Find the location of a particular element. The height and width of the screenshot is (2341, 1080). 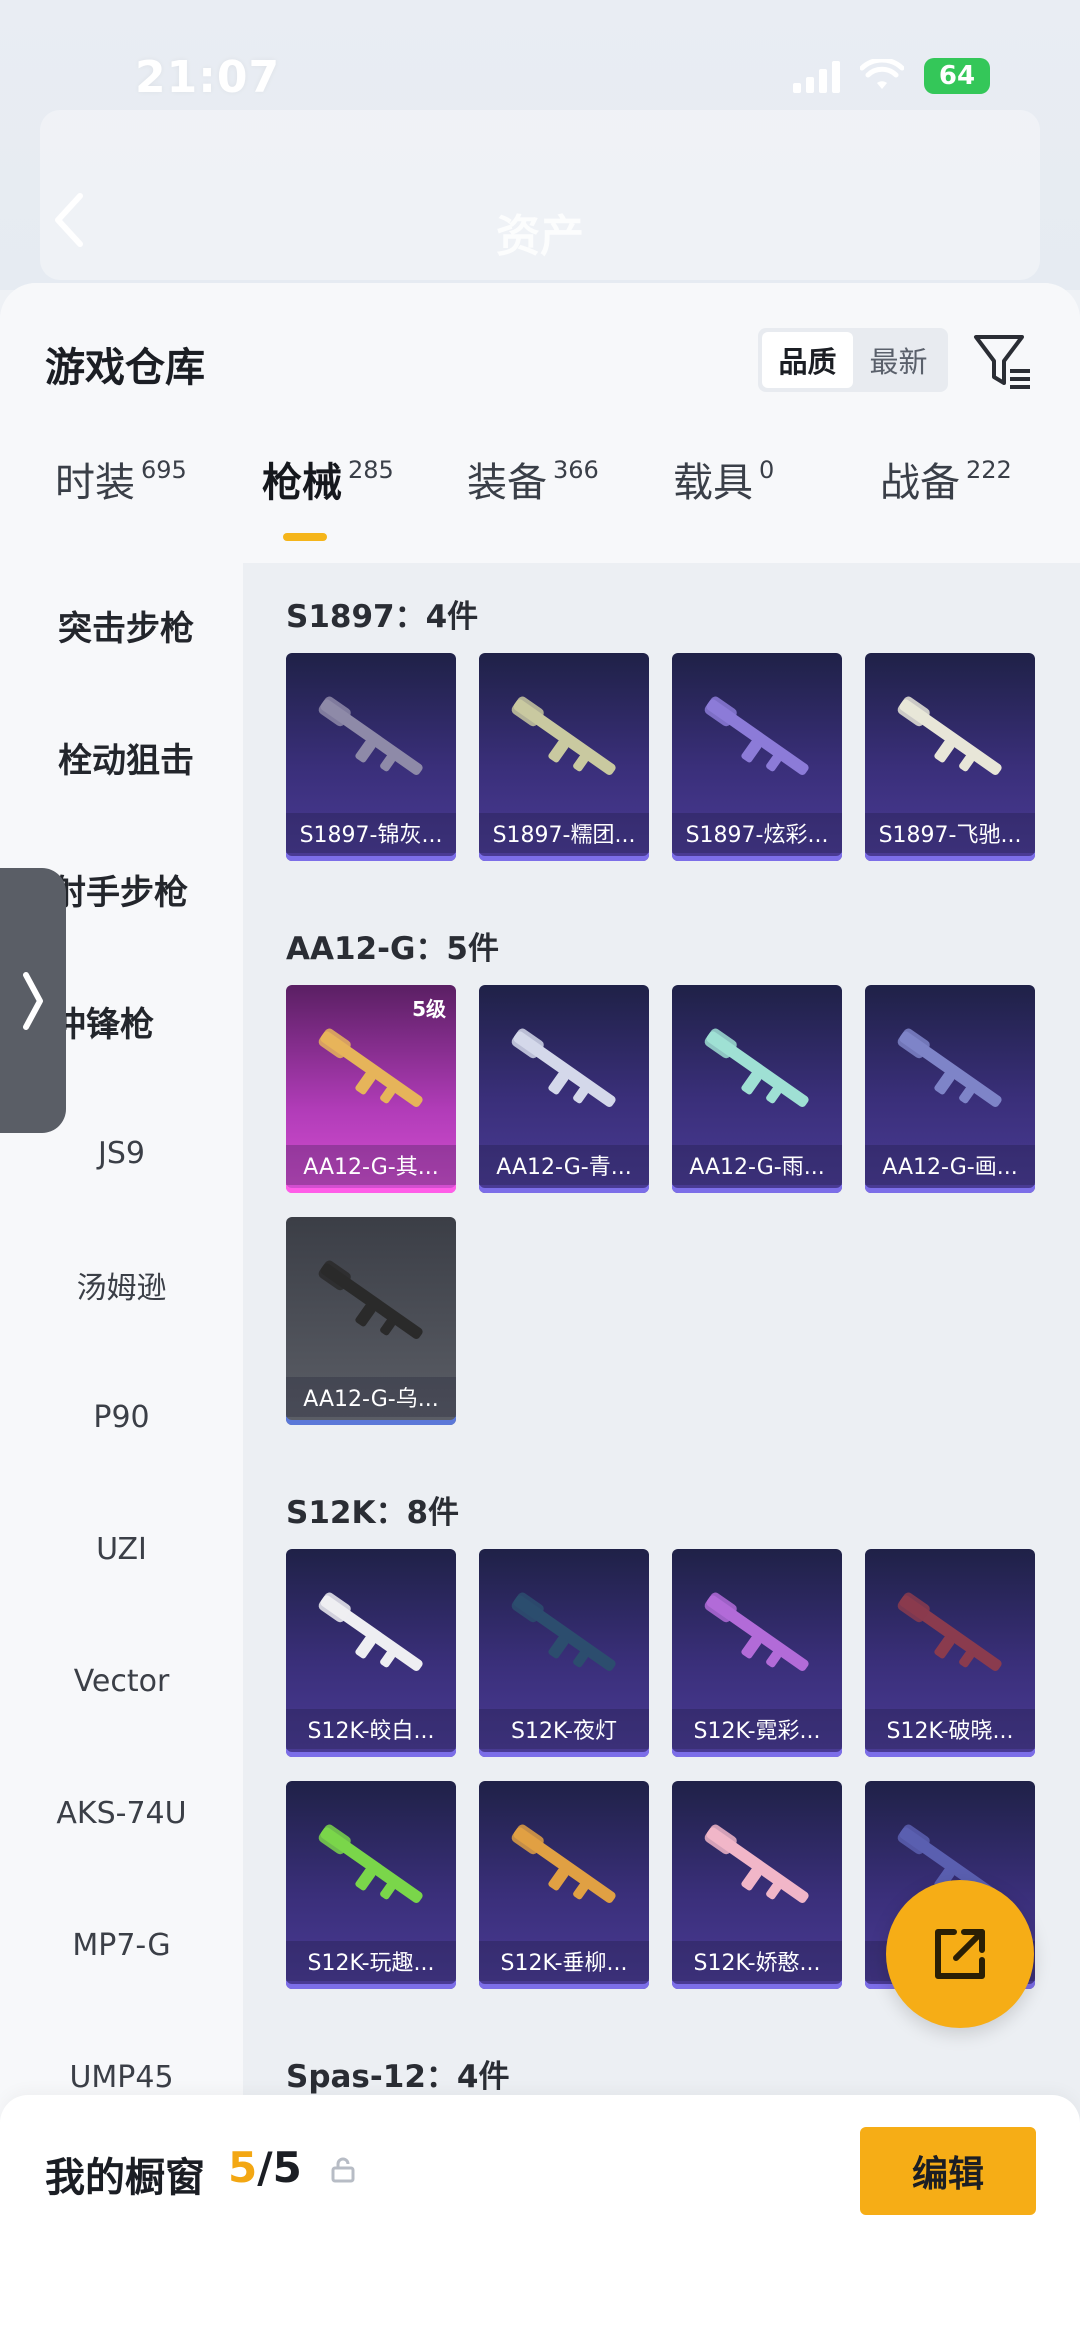

tab-label: 枪械 is located at coordinates (302, 483).